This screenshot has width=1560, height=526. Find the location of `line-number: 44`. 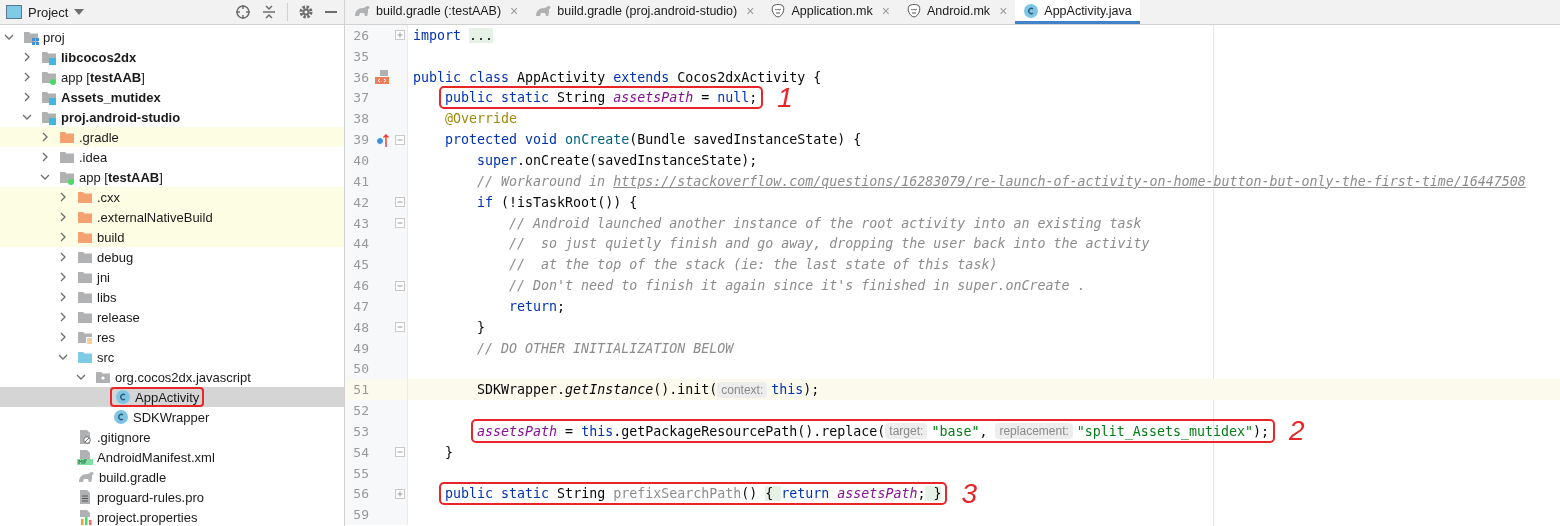

line-number: 44 is located at coordinates (360, 244).